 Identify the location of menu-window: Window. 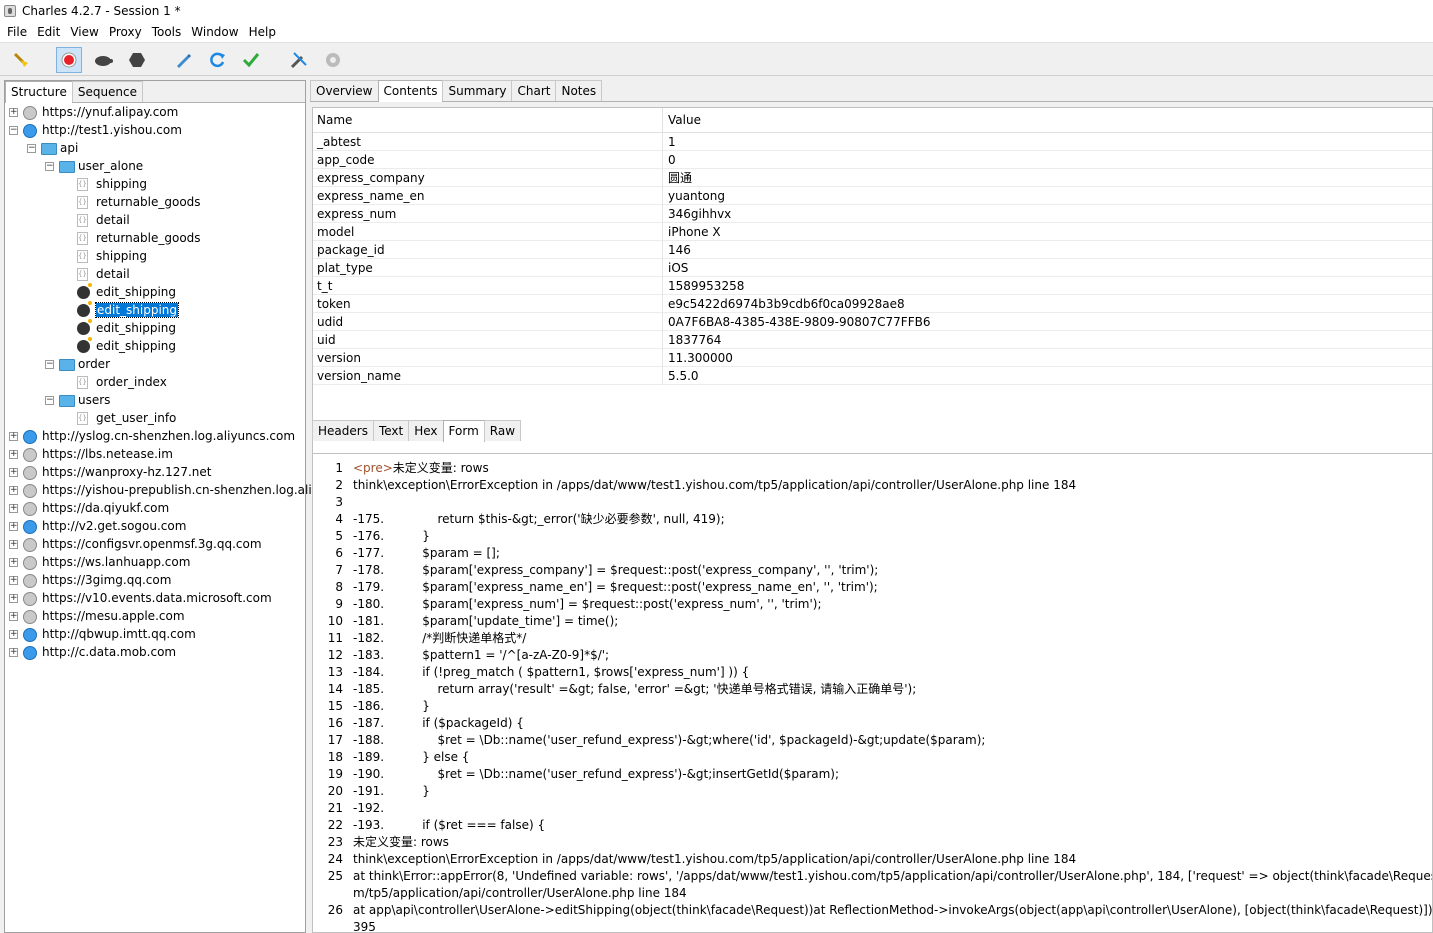
(214, 32).